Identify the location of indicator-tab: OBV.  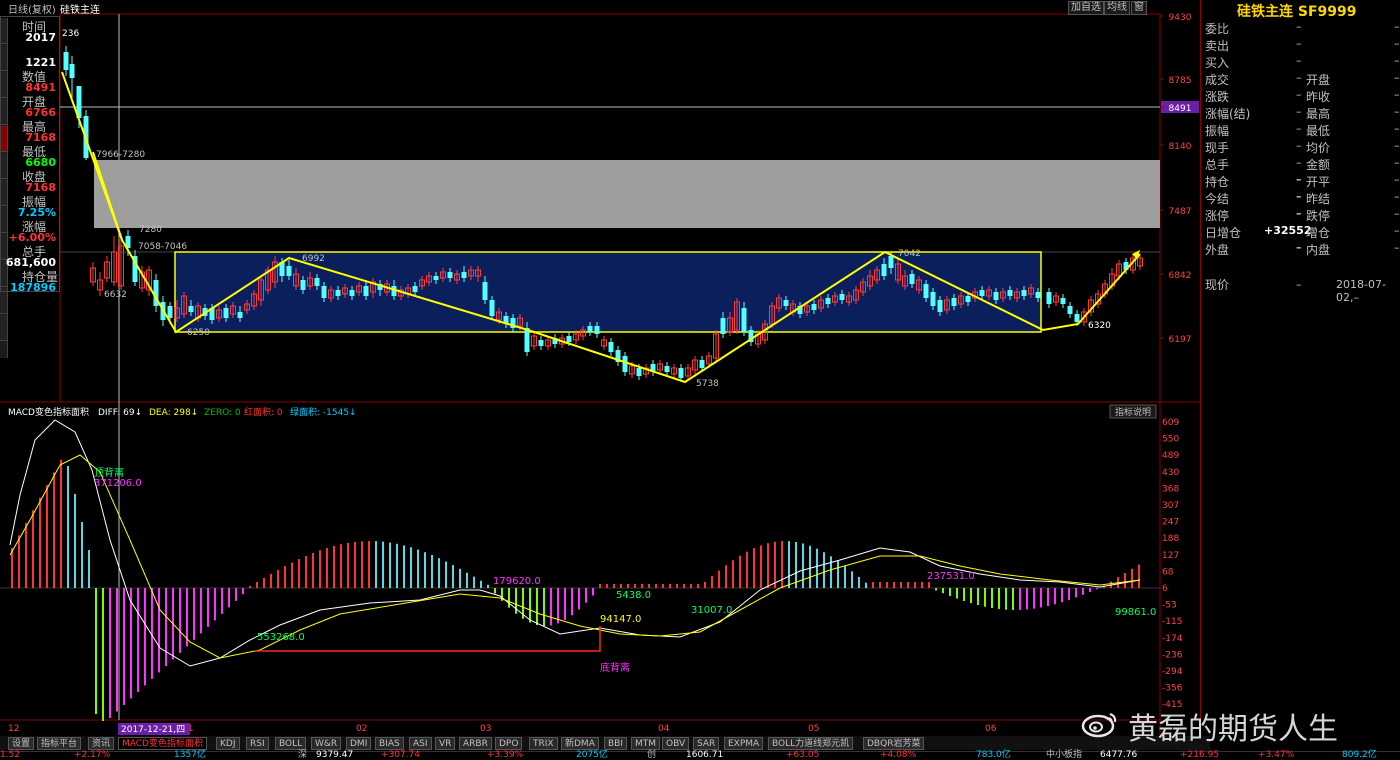
(676, 743).